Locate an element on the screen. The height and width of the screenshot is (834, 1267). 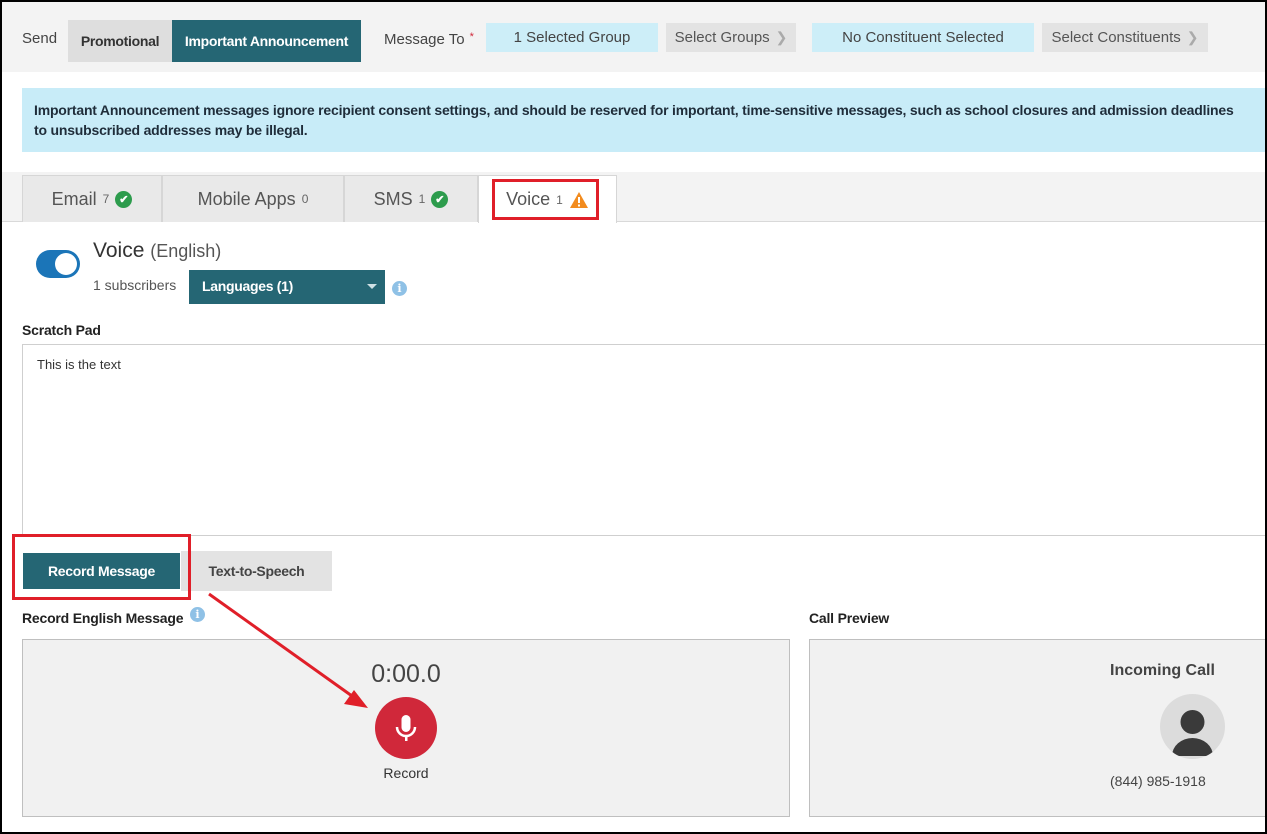
caller-avatar is located at coordinates (1192, 726).